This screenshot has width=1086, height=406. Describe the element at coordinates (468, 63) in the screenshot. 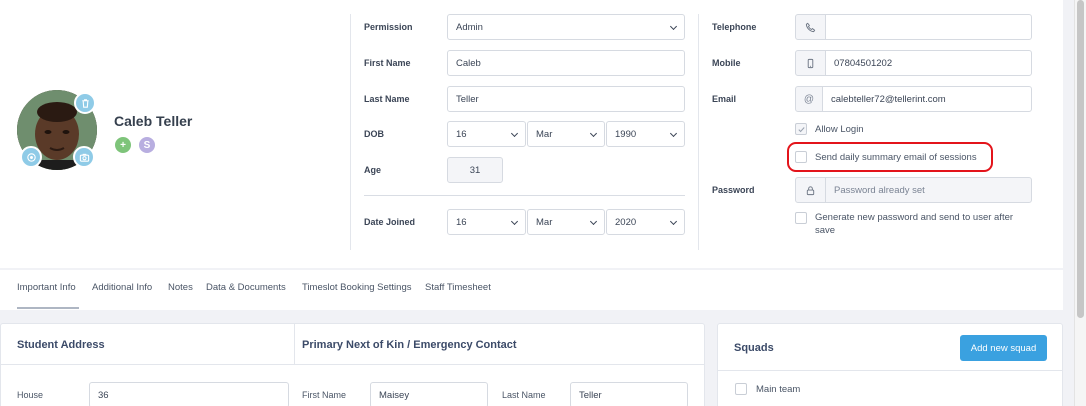

I see `first-name-value: Caleb` at that location.